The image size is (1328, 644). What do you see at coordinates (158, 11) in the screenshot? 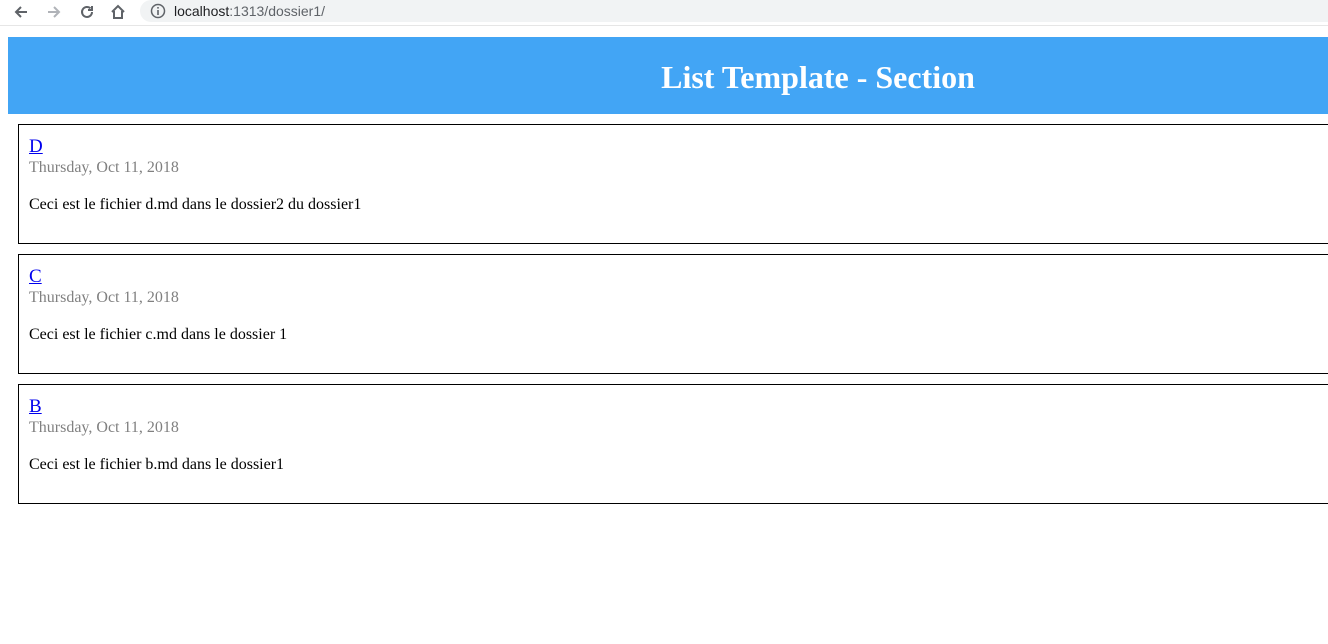
I see `info-icon` at bounding box center [158, 11].